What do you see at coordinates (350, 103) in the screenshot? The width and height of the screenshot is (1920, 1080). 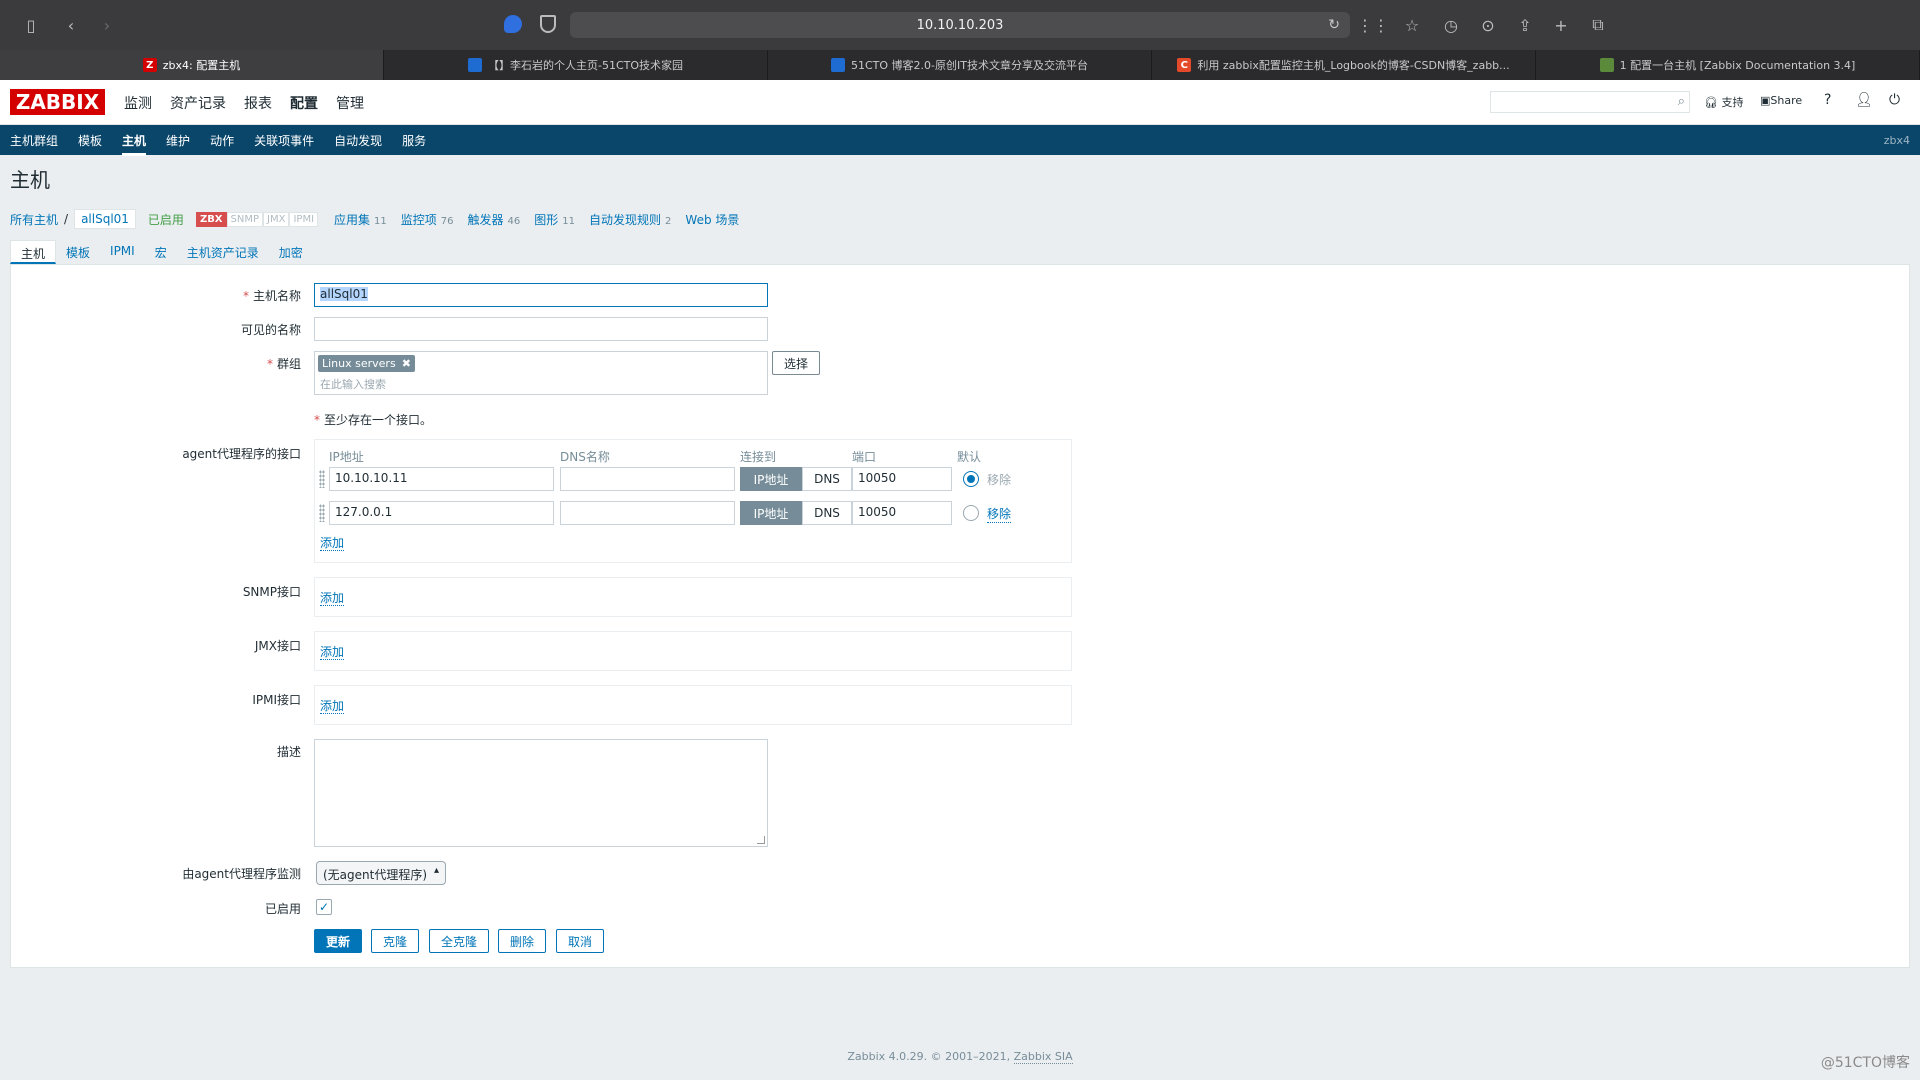 I see `menu-administration: 管理` at bounding box center [350, 103].